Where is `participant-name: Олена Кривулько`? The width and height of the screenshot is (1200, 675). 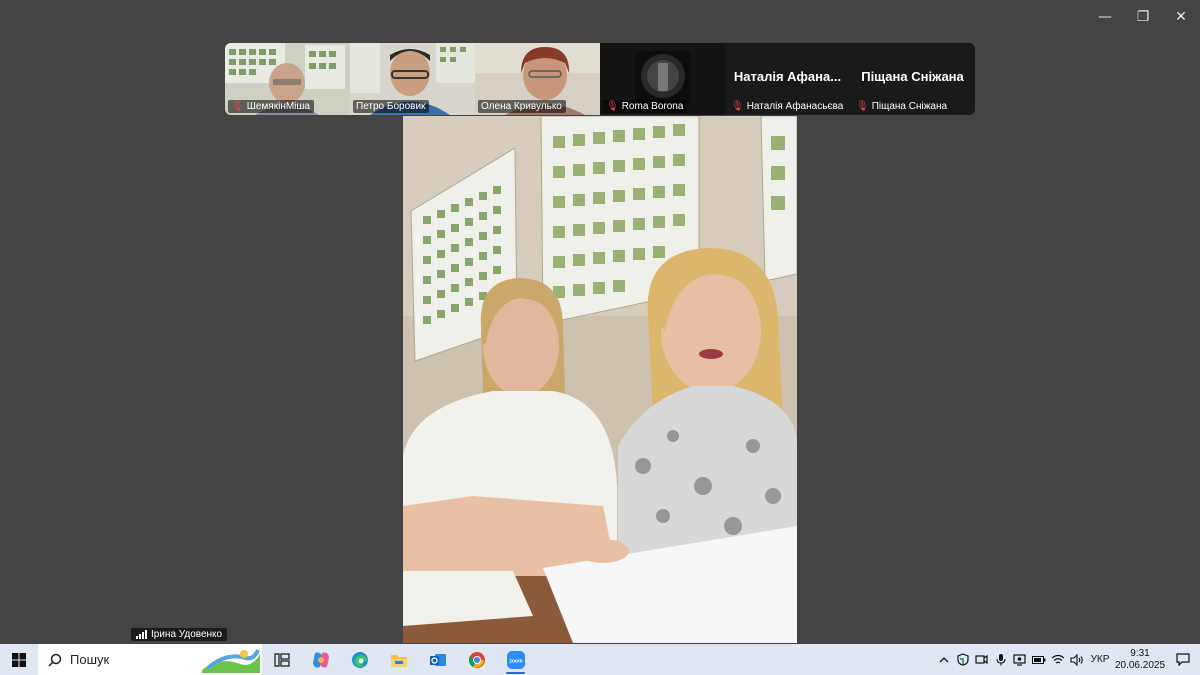 participant-name: Олена Кривулько is located at coordinates (521, 106).